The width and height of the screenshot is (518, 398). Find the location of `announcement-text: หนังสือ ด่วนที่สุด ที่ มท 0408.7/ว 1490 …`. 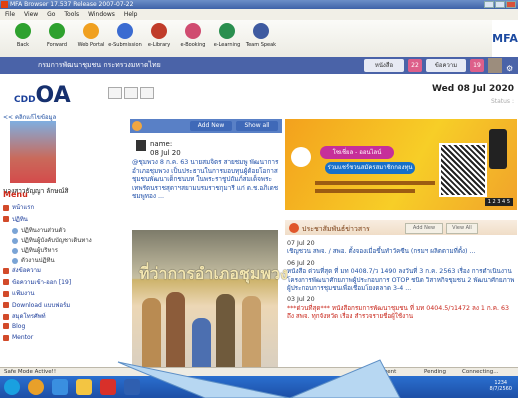

announcement-text: หนังสือ ด่วนที่สุด ที่ มท 0408.7/ว 1490 … is located at coordinates (401, 280).